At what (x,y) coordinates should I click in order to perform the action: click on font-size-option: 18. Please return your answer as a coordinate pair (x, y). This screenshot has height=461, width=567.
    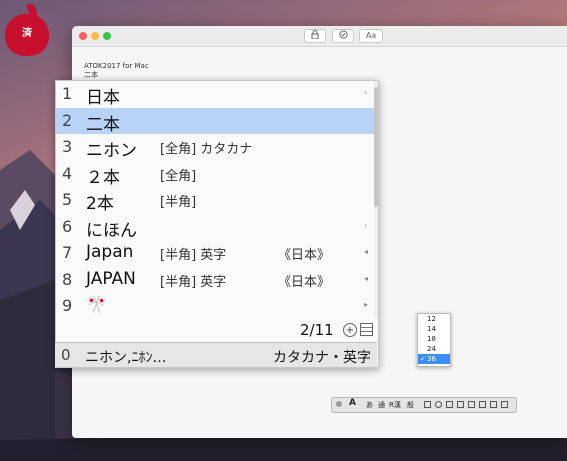
    Looking at the image, I should click on (434, 339).